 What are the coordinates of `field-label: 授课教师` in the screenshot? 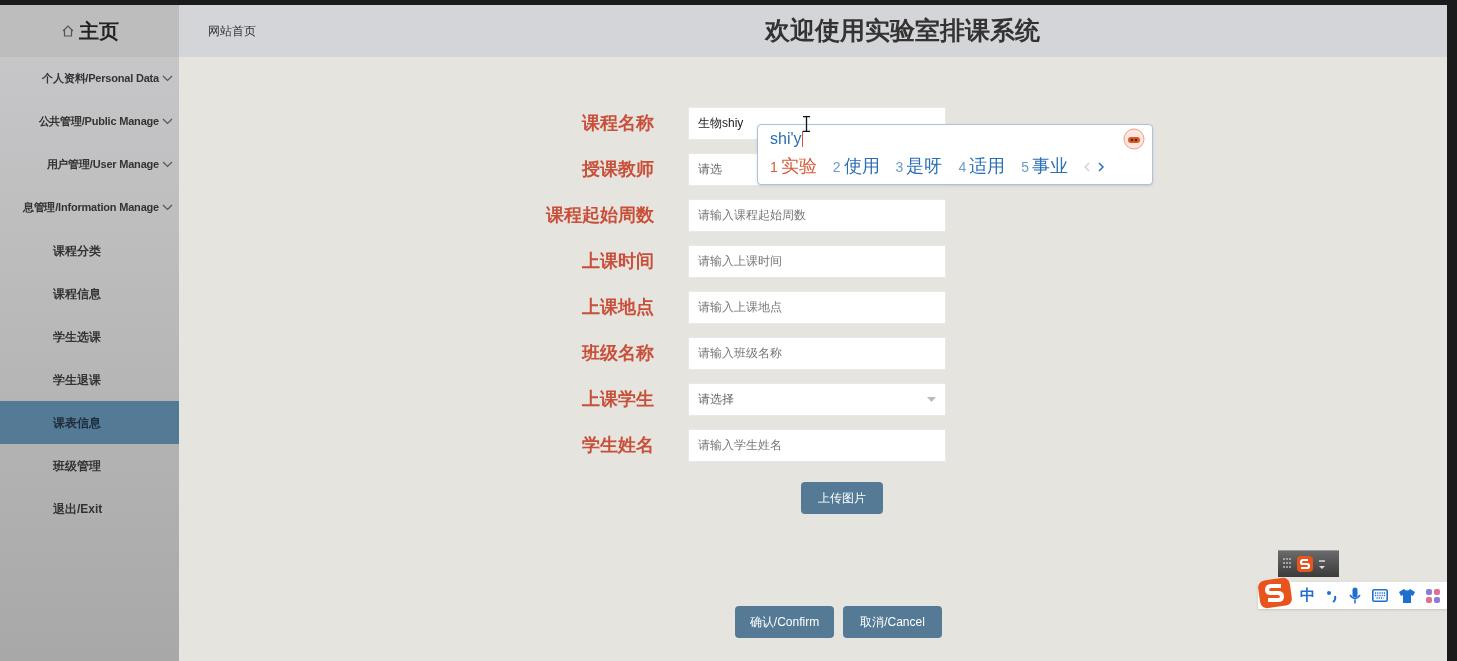 It's located at (618, 169).